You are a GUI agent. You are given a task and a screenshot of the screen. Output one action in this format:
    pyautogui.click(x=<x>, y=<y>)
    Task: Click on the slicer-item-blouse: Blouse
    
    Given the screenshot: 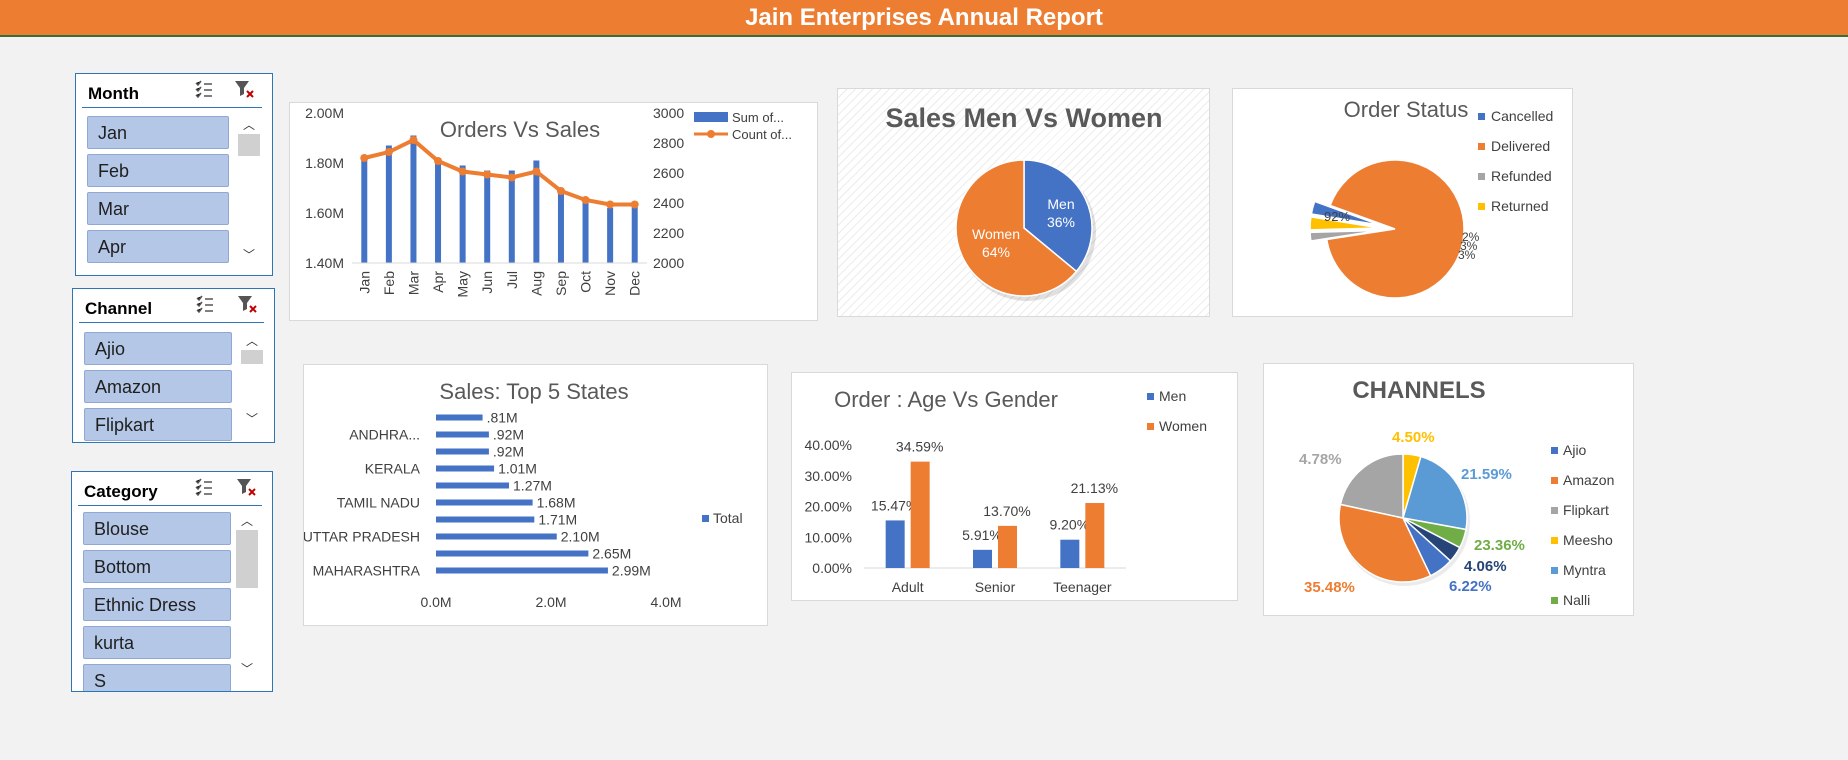 What is the action you would take?
    pyautogui.click(x=157, y=528)
    